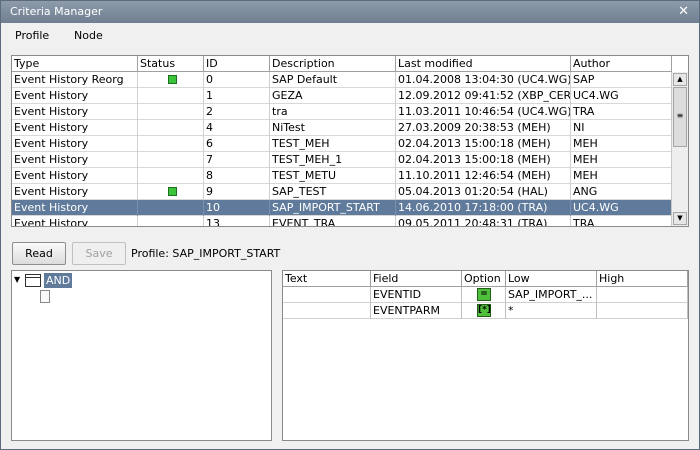  Describe the element at coordinates (333, 96) in the screenshot. I see `cell-description: GEZA` at that location.